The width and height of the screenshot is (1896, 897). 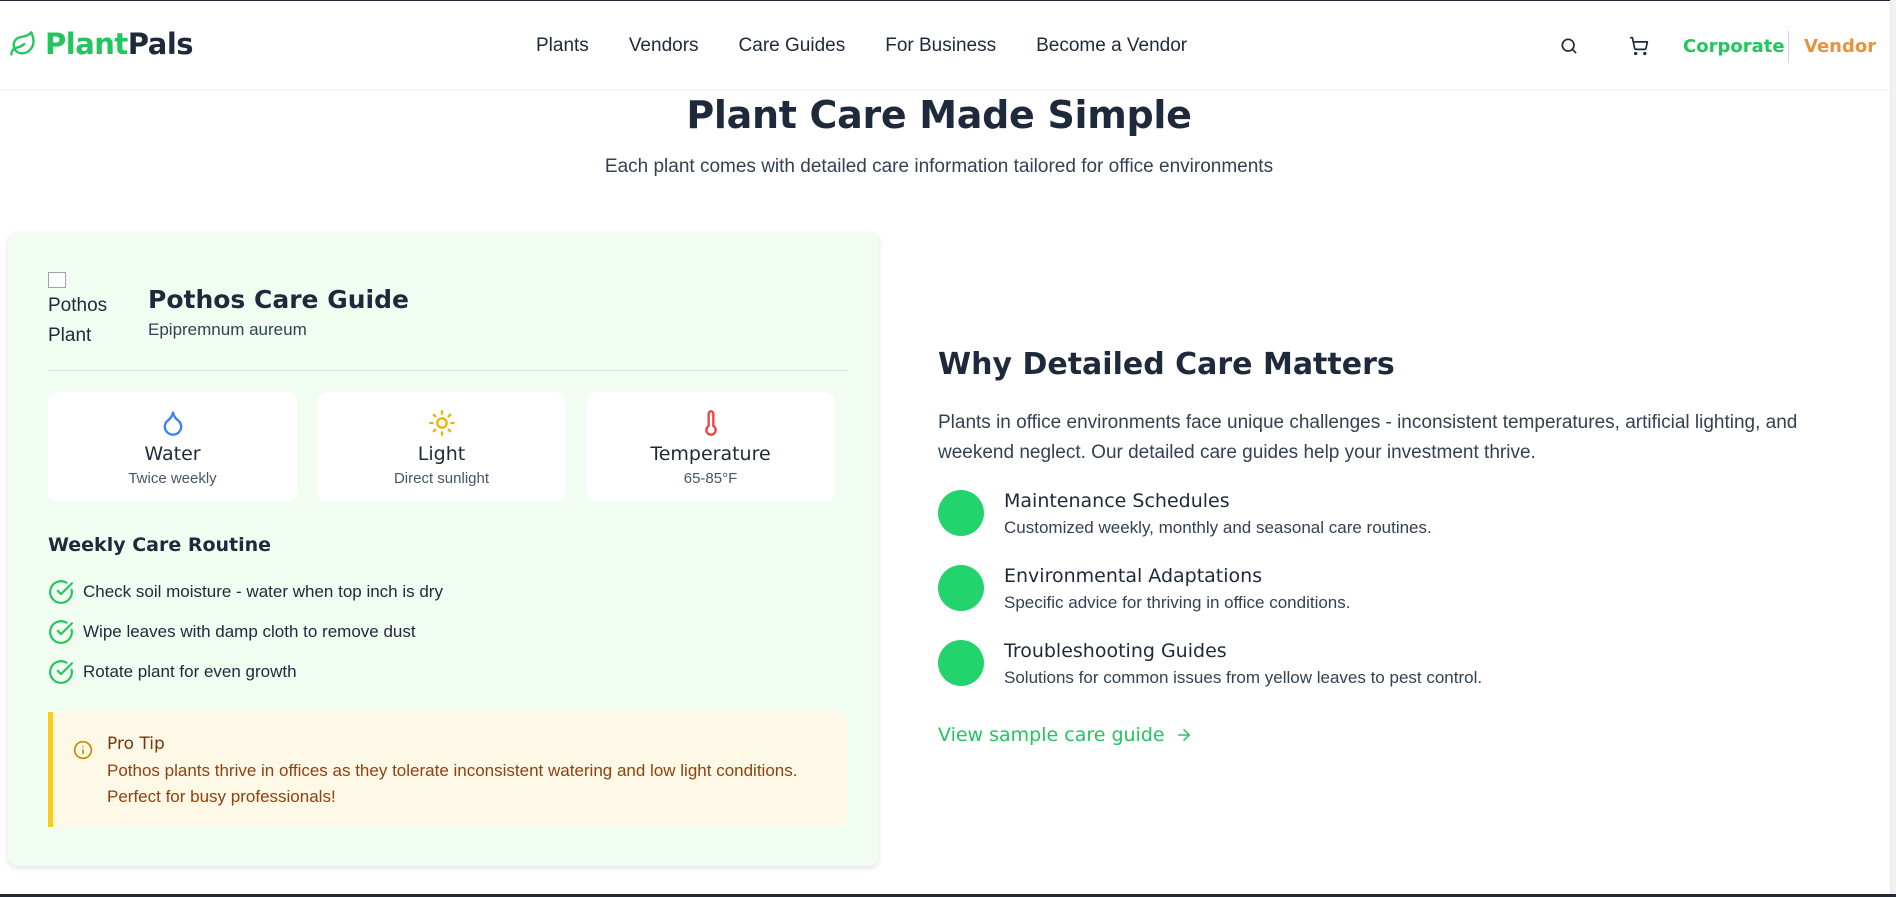 I want to click on brand-name: PlantPals, so click(x=119, y=44).